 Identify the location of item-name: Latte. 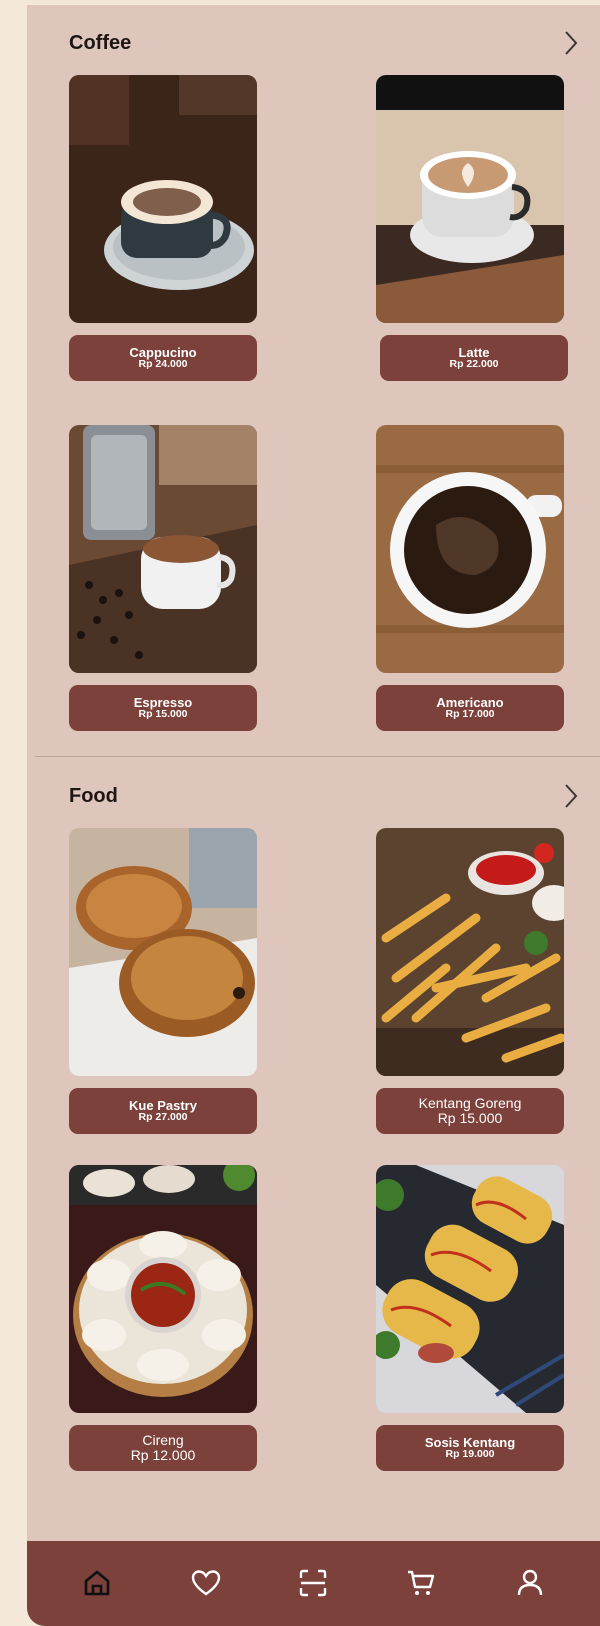
(474, 352).